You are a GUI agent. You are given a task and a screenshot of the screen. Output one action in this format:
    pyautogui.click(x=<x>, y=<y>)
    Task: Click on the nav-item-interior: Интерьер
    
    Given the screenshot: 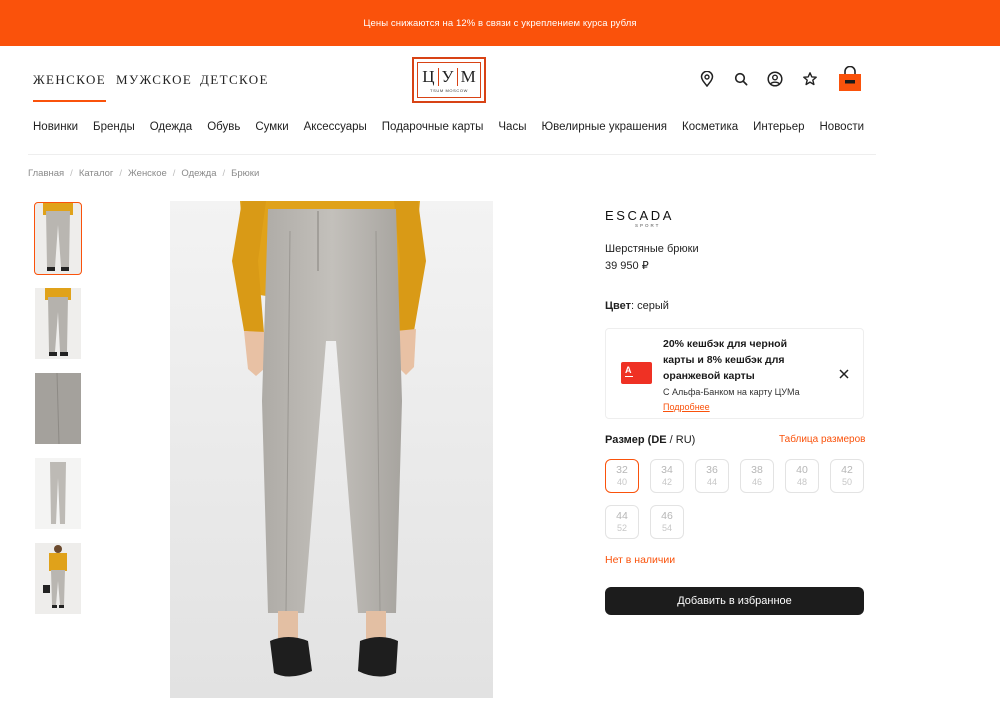 What is the action you would take?
    pyautogui.click(x=778, y=127)
    